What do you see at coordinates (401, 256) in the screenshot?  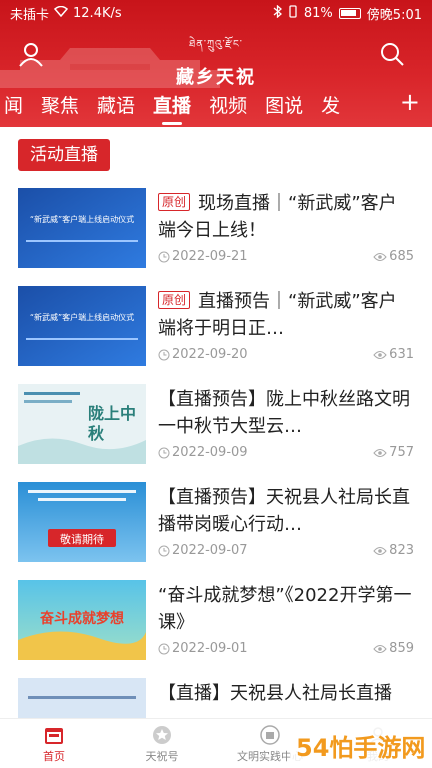 I see `view-count: 685` at bounding box center [401, 256].